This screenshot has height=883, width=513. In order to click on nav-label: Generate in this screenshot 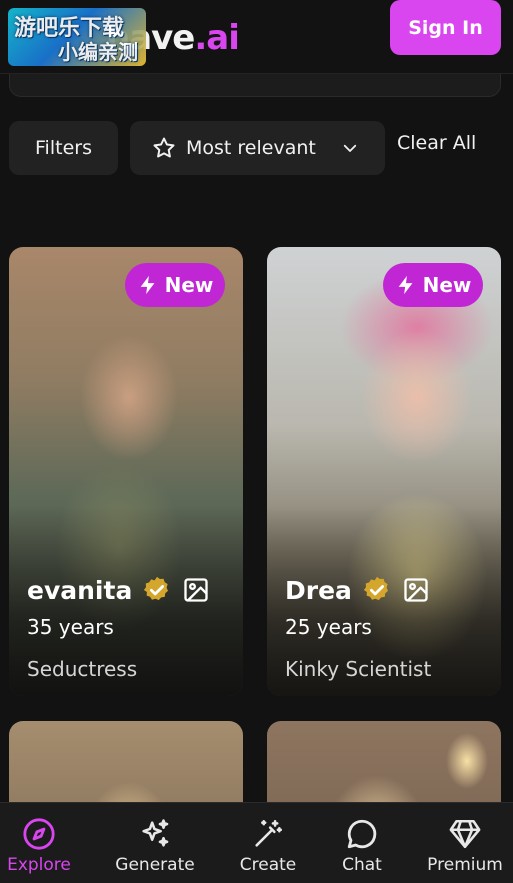, I will do `click(155, 865)`.